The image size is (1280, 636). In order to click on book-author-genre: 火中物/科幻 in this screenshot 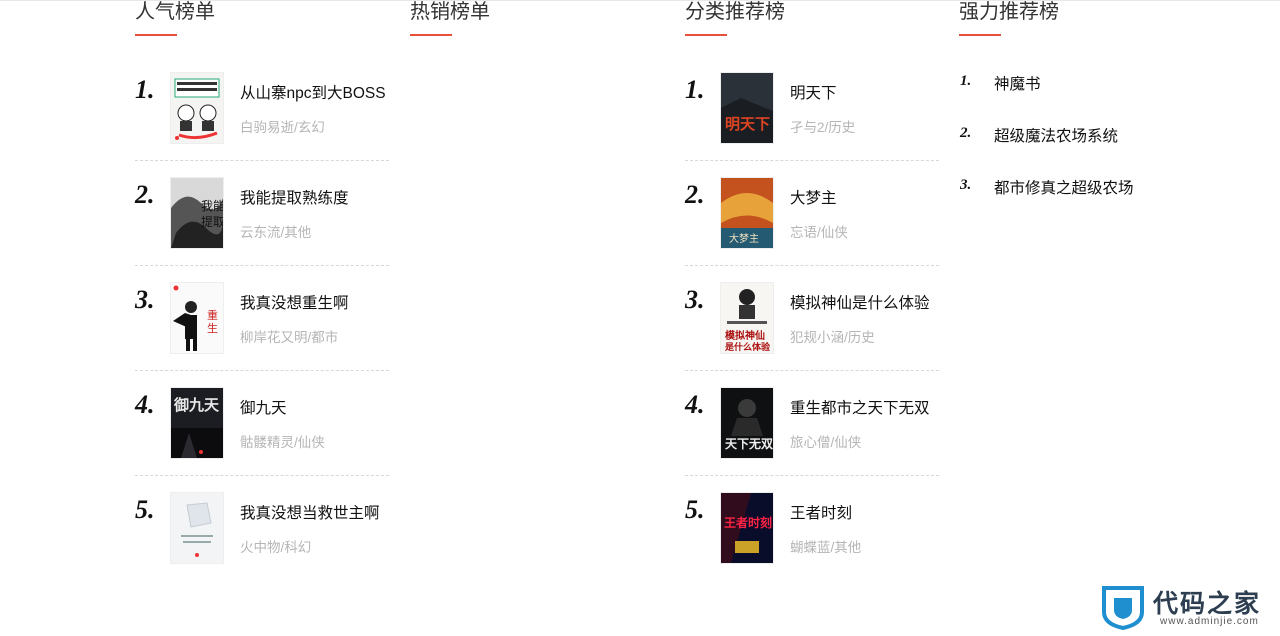, I will do `click(276, 547)`.